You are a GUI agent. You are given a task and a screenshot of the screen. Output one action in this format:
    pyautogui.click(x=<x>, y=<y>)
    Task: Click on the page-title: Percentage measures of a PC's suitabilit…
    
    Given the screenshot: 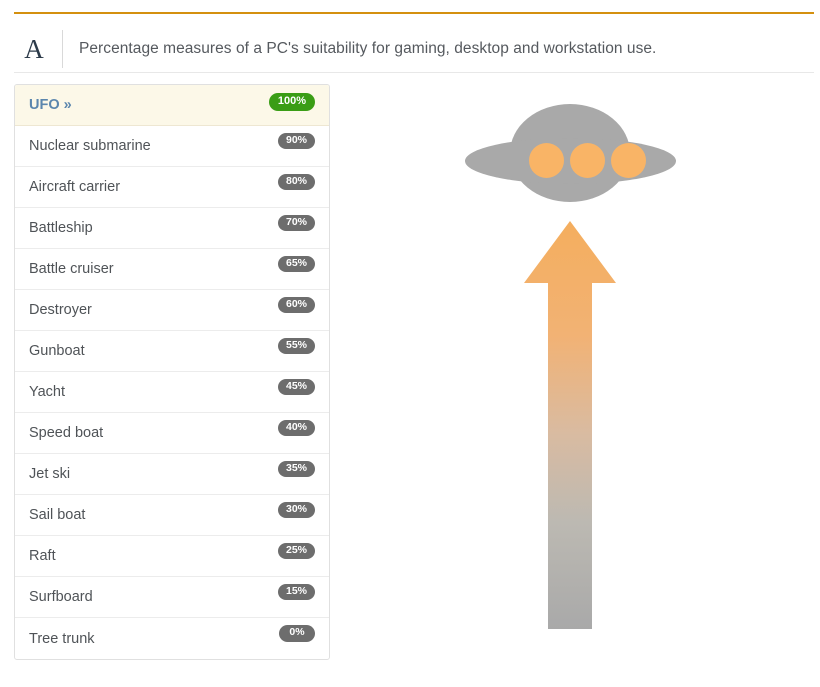 What is the action you would take?
    pyautogui.click(x=368, y=48)
    